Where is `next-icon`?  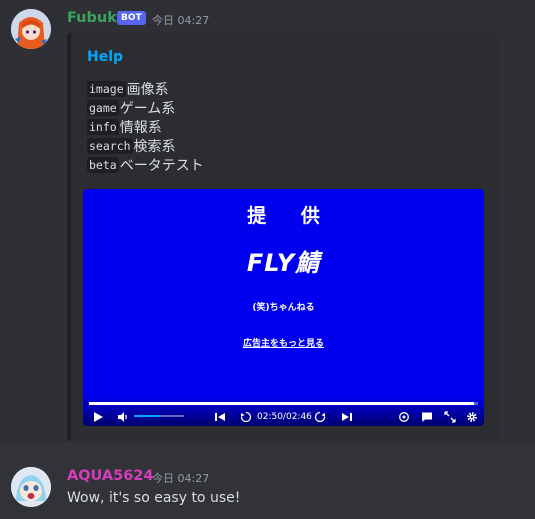
next-icon is located at coordinates (347, 417).